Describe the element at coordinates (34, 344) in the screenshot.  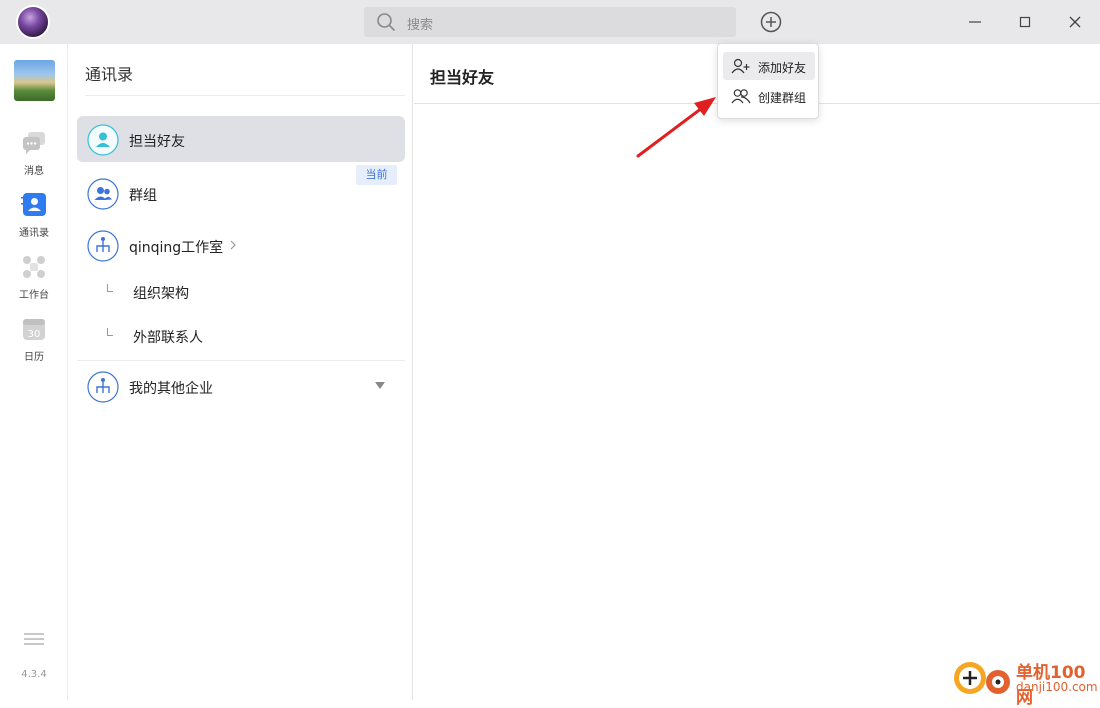
I see `nav-item-calendar: 30 日历` at that location.